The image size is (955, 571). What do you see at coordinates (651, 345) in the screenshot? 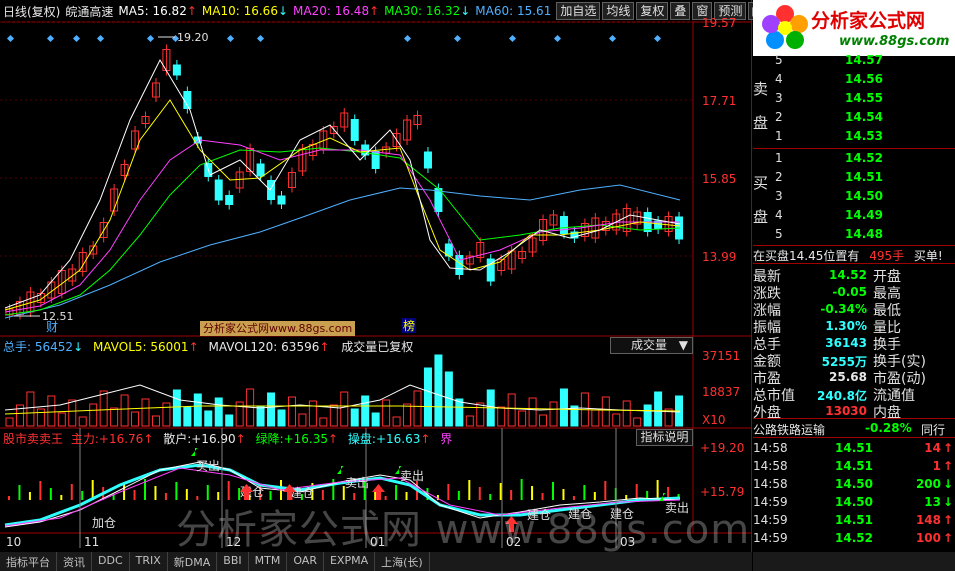
I see `volume-dropdown: 成交量 ▼` at bounding box center [651, 345].